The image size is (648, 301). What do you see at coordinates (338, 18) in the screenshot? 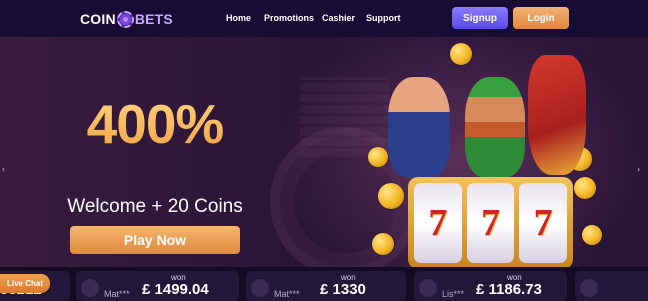
I see `nav-cashier: Cashier` at bounding box center [338, 18].